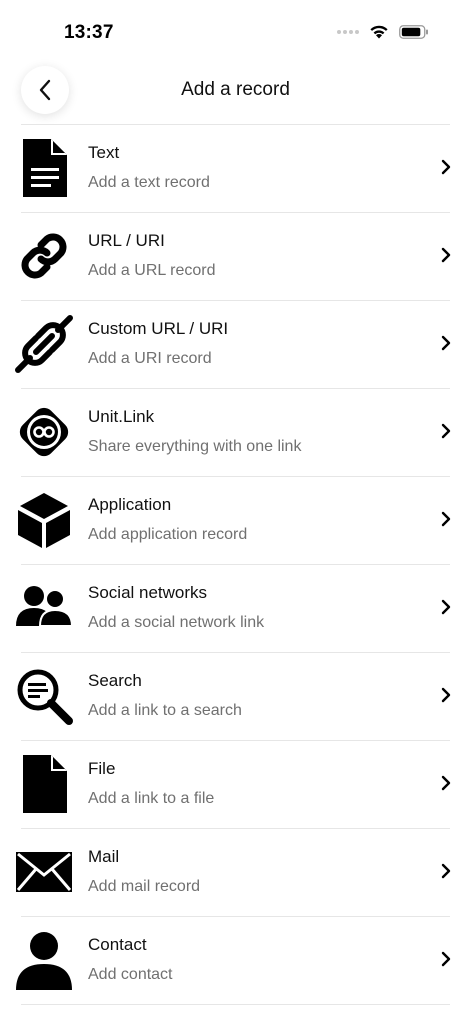  I want to click on record-item-title: Application, so click(130, 504).